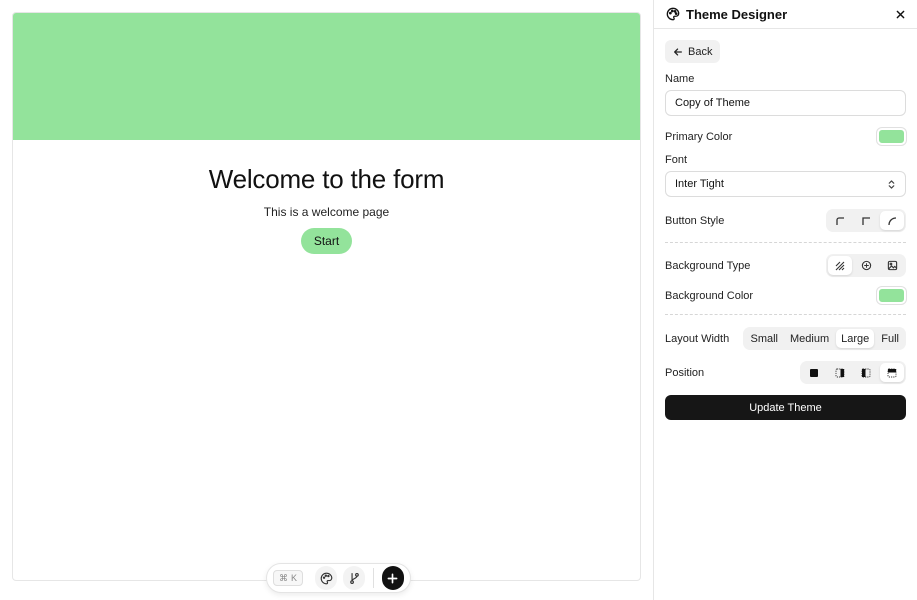 This screenshot has width=917, height=600. What do you see at coordinates (283, 577) in the screenshot?
I see `command-key: ⌘` at bounding box center [283, 577].